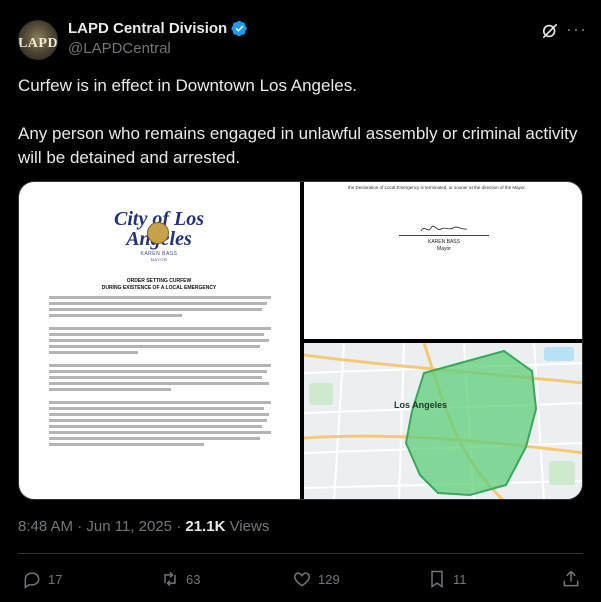 This screenshot has height=602, width=601. What do you see at coordinates (239, 28) in the screenshot?
I see `verified-badge-icon` at bounding box center [239, 28].